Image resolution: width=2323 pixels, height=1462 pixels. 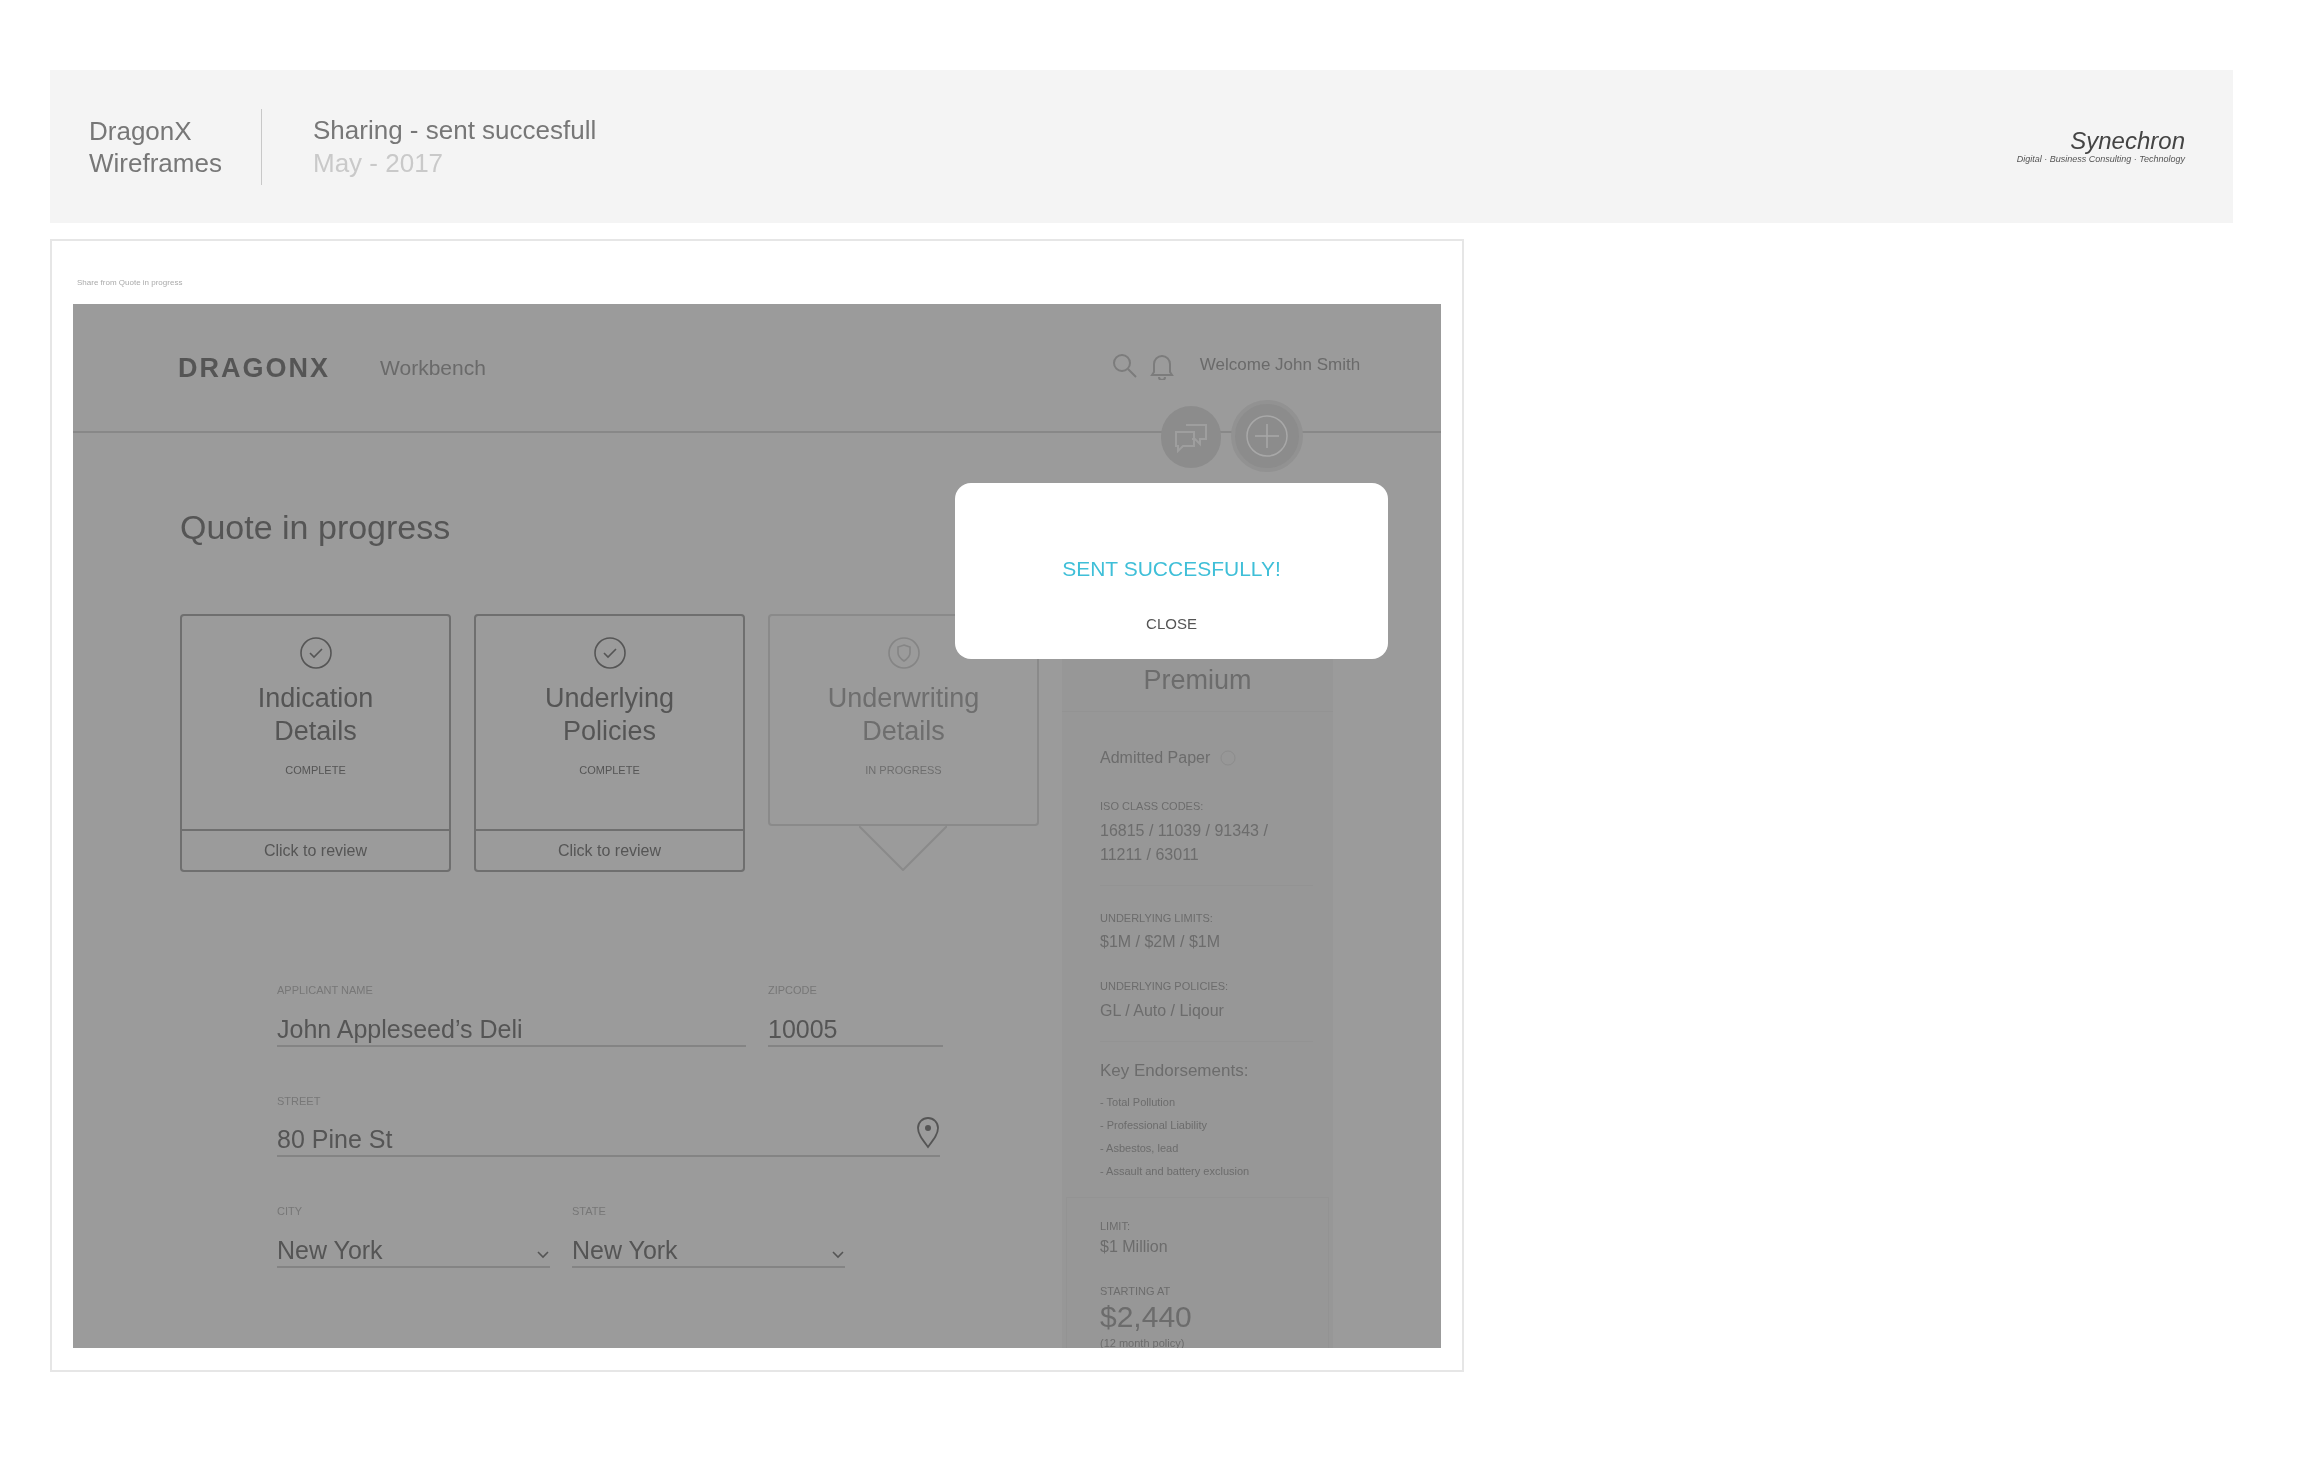 What do you see at coordinates (156, 162) in the screenshot?
I see `project-subtitle: Wireframes` at bounding box center [156, 162].